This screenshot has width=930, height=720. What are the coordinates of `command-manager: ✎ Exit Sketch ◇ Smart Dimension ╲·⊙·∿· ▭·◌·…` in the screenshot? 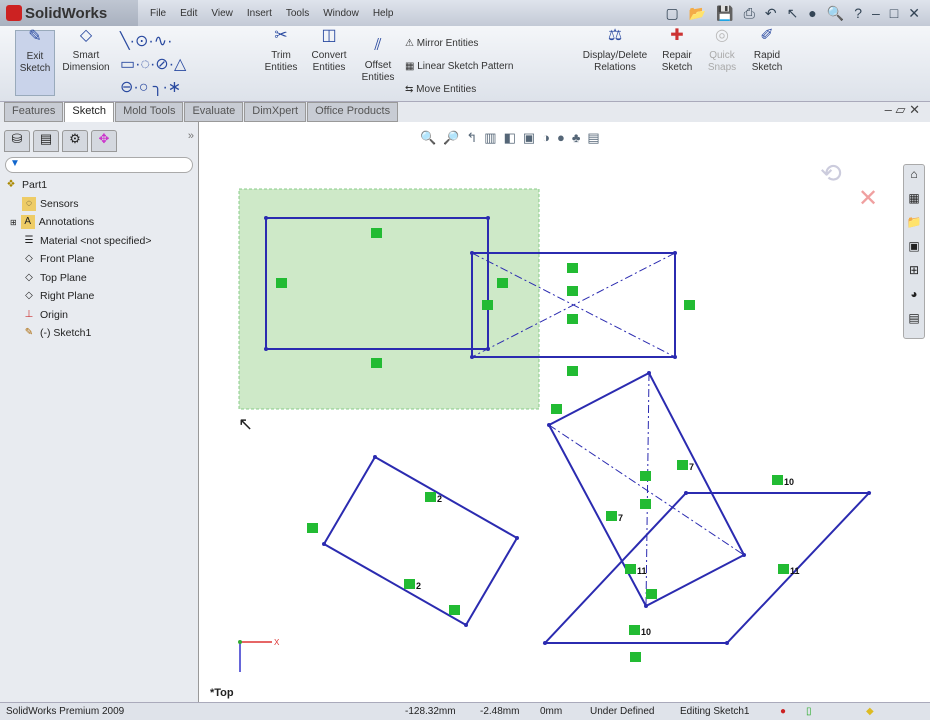 It's located at (465, 64).